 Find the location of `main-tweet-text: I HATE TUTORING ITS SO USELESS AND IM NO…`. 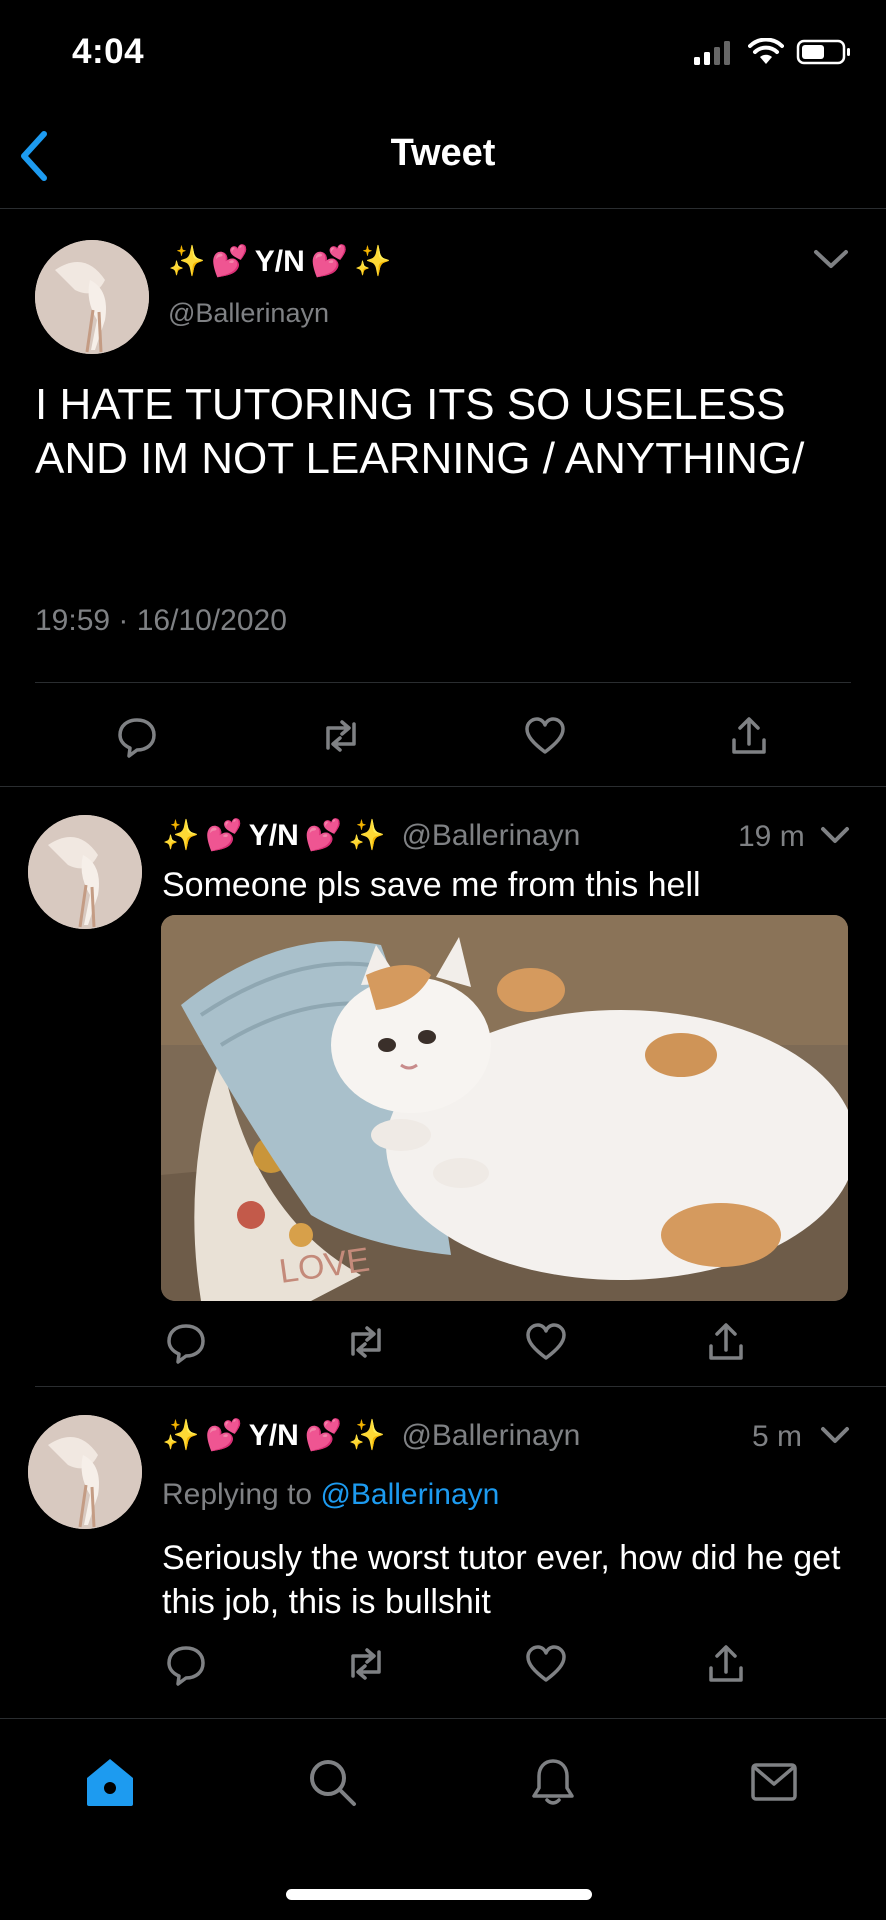

main-tweet-text: I HATE TUTORING ITS SO USELESS AND IM NO… is located at coordinates (420, 431).